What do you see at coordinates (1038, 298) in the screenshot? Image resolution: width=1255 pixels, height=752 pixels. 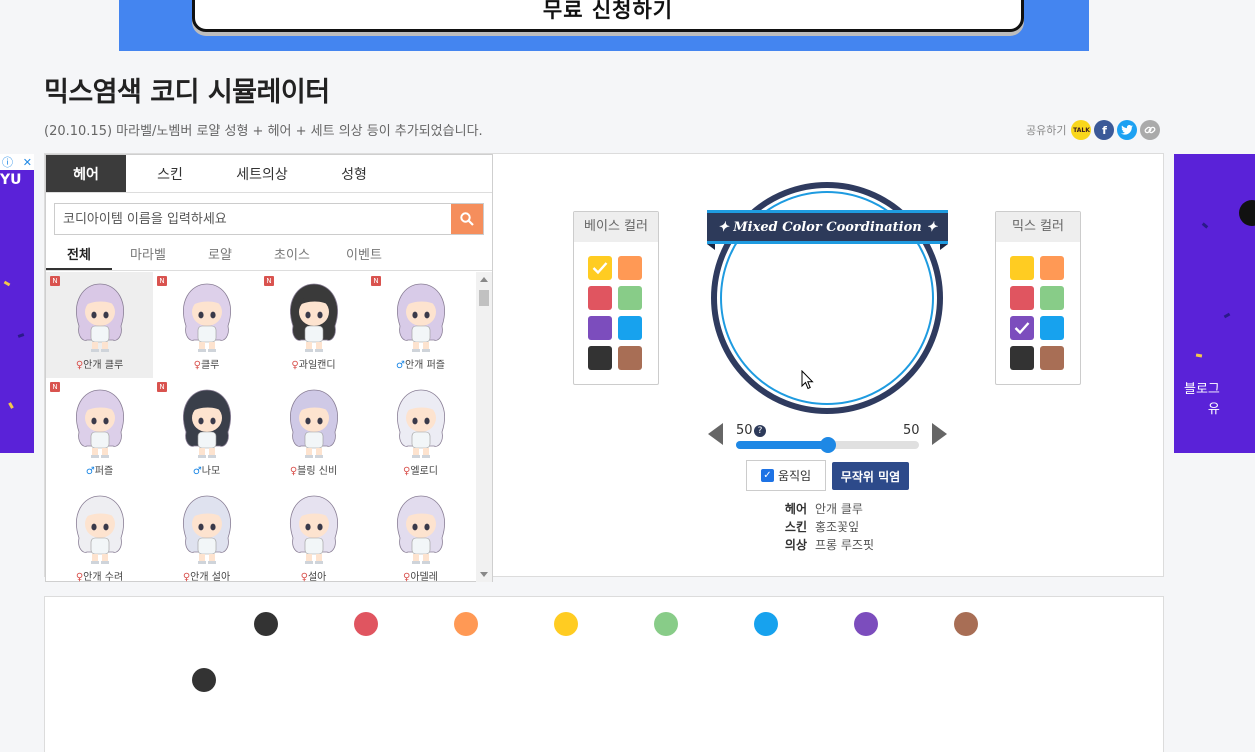 I see `mix-color-picker: 믹스 컬러` at bounding box center [1038, 298].